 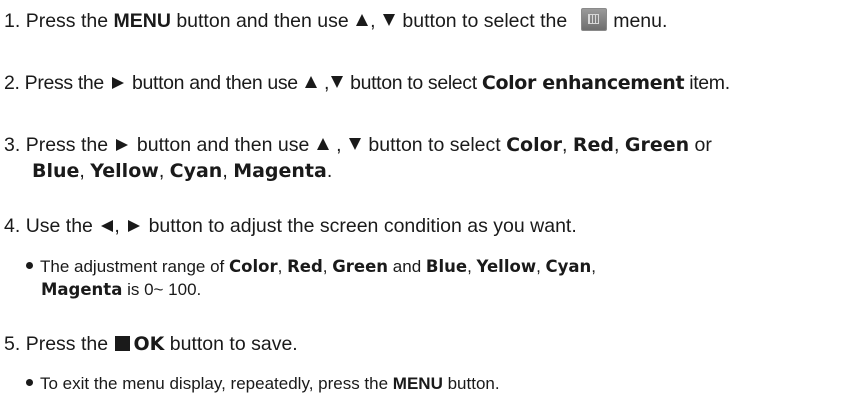 I want to click on step-4-note-continued: Magenta is 0~ 100., so click(x=121, y=290).